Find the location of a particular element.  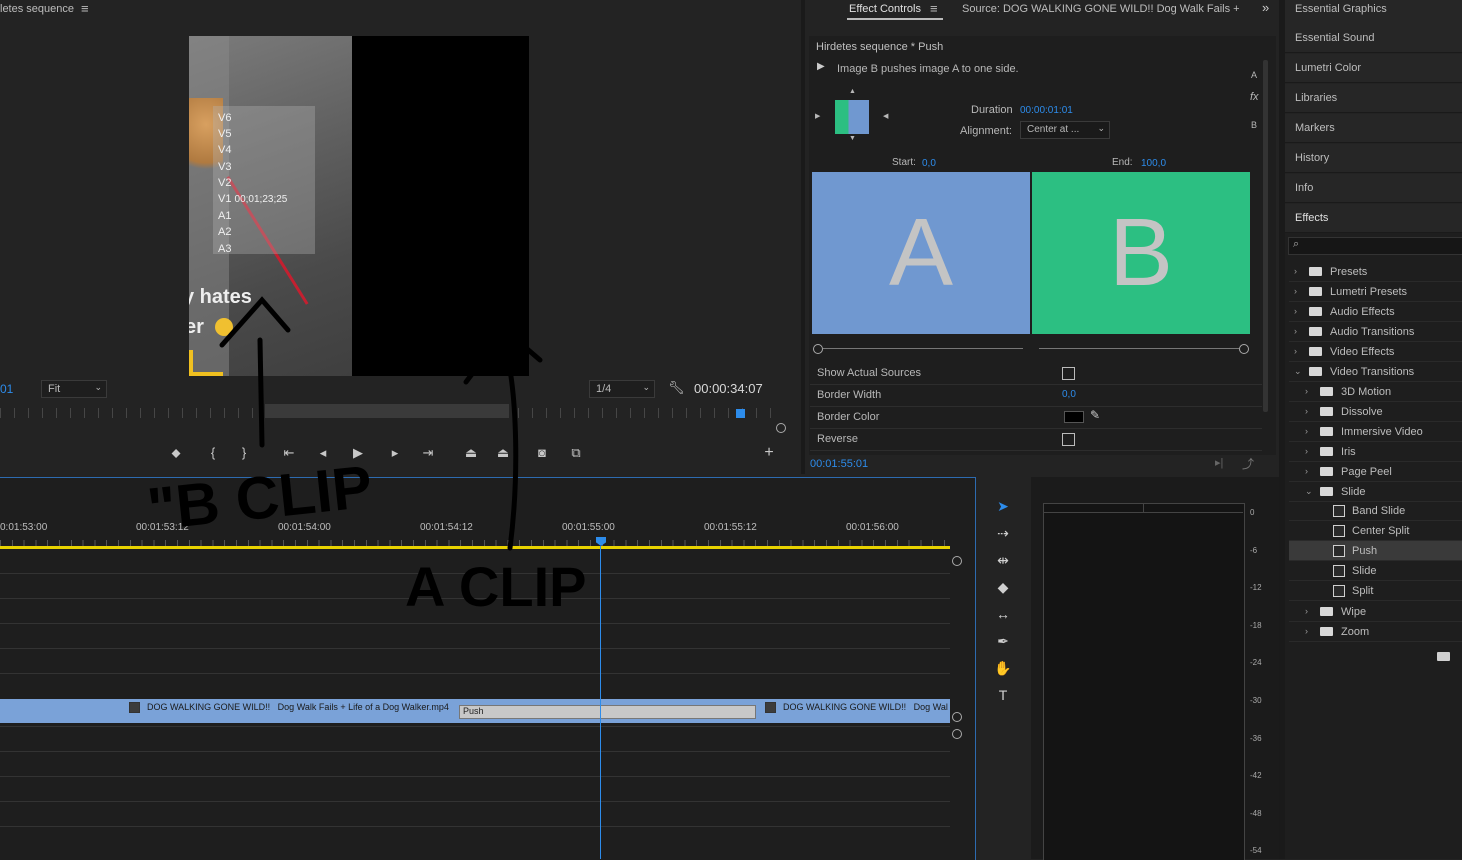

b-clip-arrow is located at coordinates (255, 372).